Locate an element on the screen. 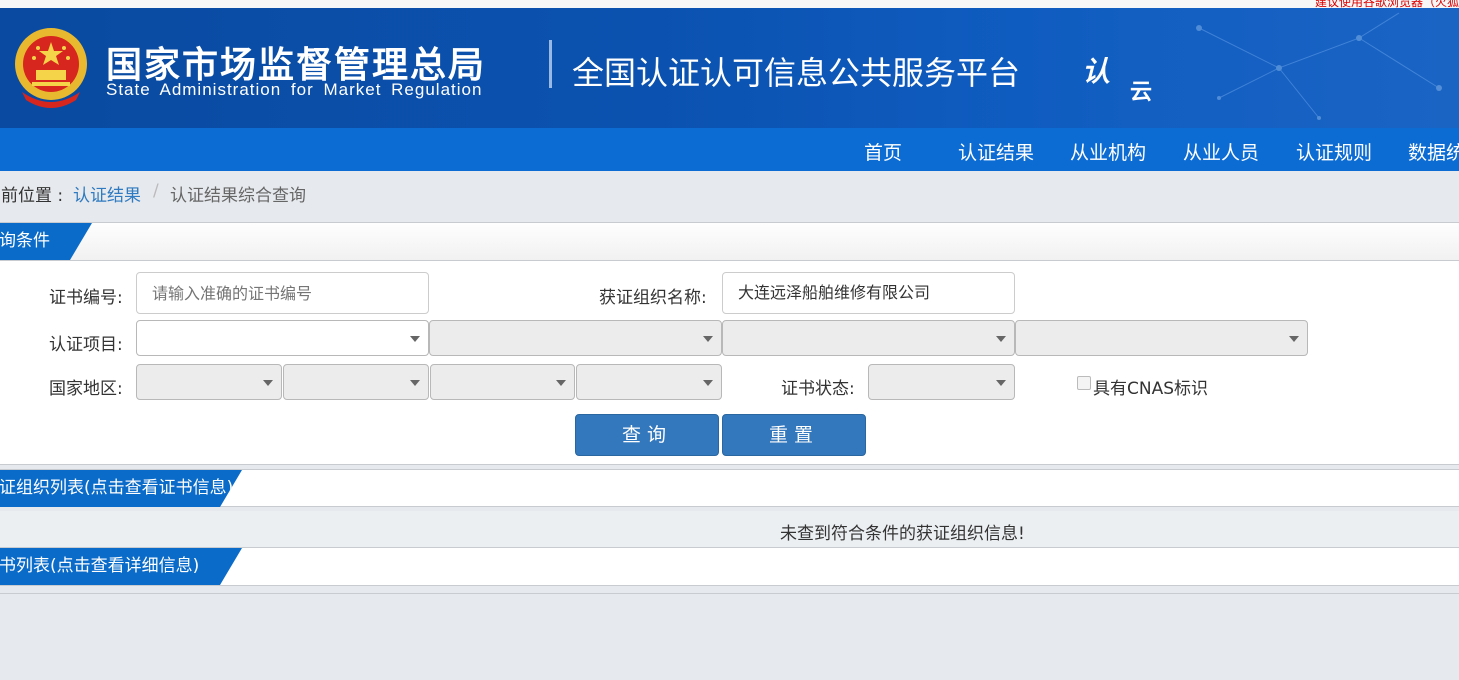  network-decoration is located at coordinates (1319, 66).